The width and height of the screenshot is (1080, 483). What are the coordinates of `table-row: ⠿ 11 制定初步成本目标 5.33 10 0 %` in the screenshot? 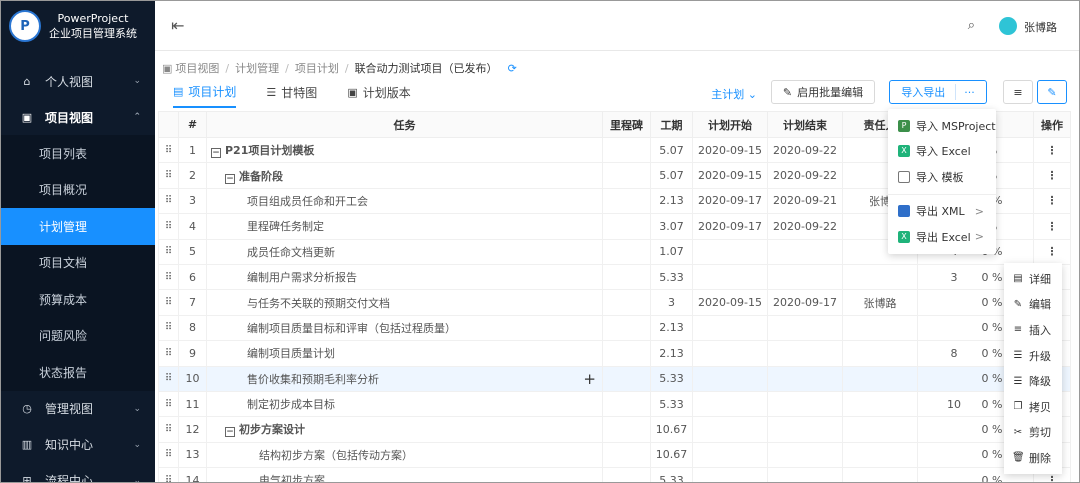 It's located at (614, 404).